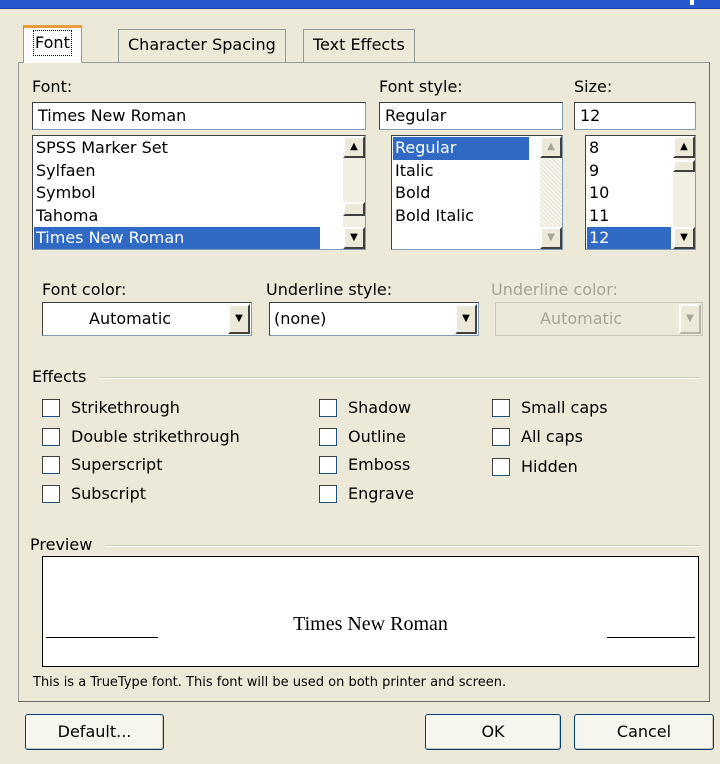 The image size is (720, 764). I want to click on font-color-value: Automatic, so click(130, 318).